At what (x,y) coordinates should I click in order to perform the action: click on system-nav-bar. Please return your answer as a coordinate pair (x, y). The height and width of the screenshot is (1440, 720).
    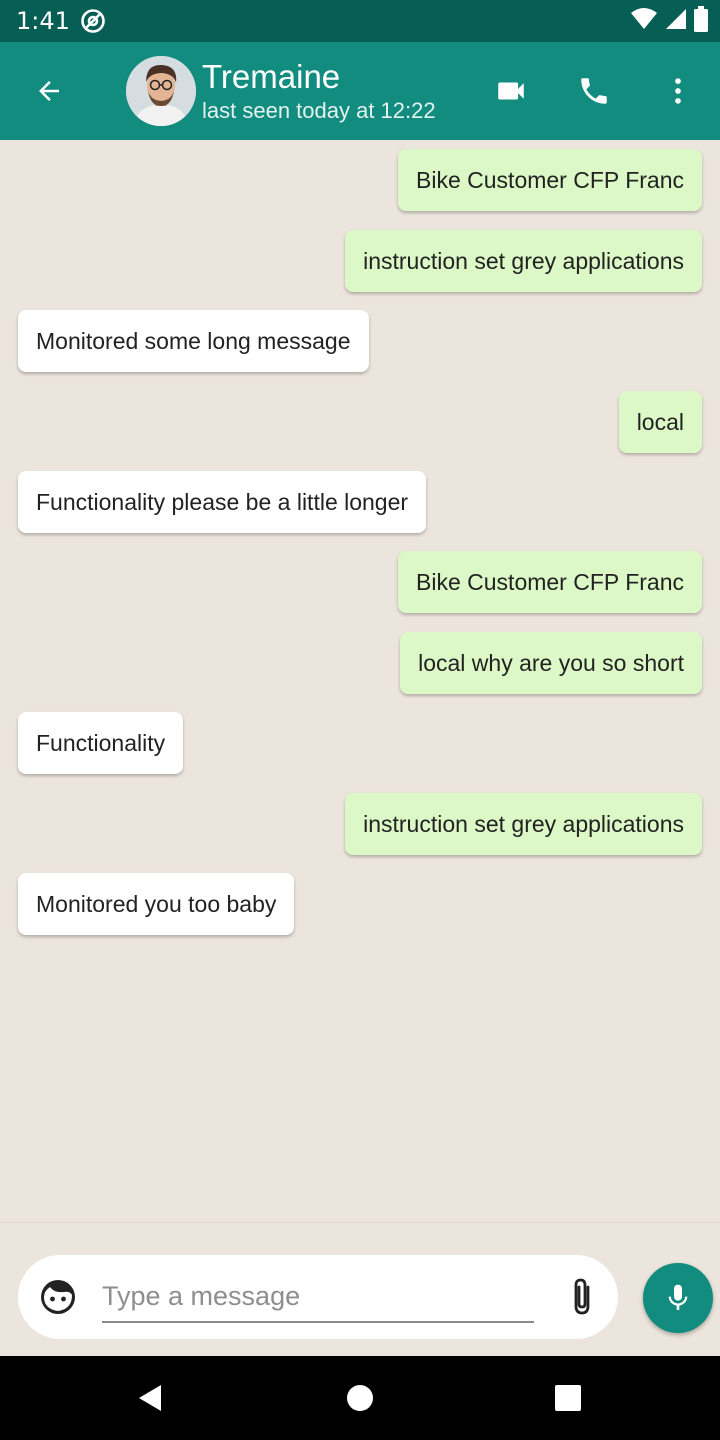
    Looking at the image, I should click on (360, 1398).